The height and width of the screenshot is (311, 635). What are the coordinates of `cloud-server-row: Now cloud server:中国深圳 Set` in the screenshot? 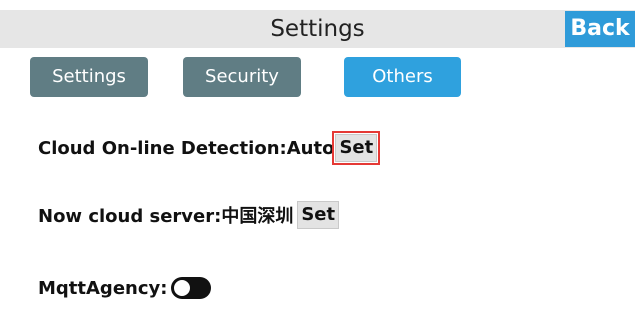 It's located at (189, 215).